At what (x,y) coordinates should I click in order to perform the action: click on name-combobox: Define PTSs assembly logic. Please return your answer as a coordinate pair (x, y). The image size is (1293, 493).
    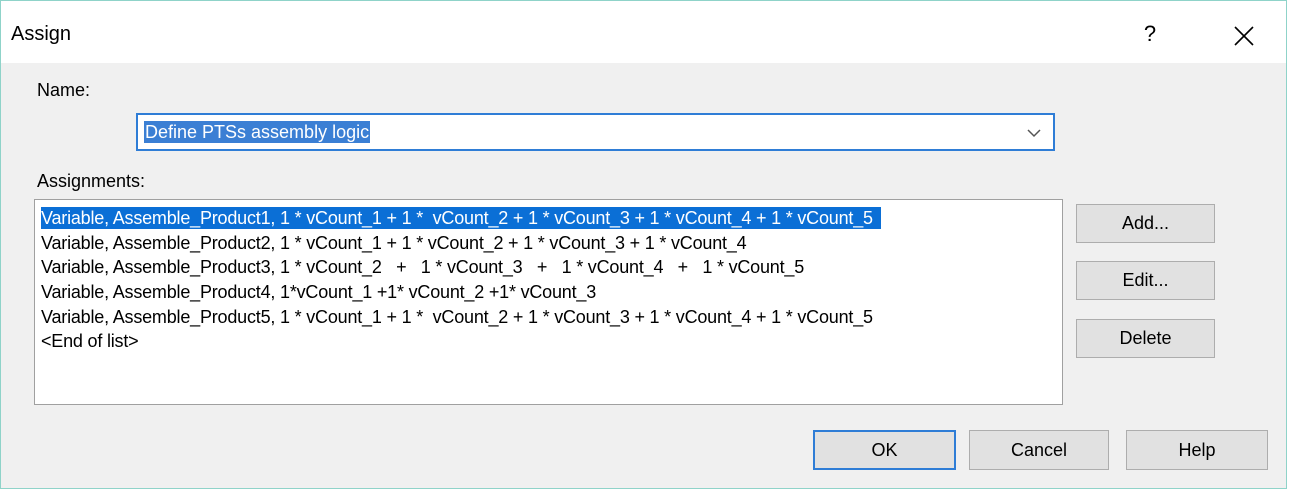
    Looking at the image, I should click on (595, 132).